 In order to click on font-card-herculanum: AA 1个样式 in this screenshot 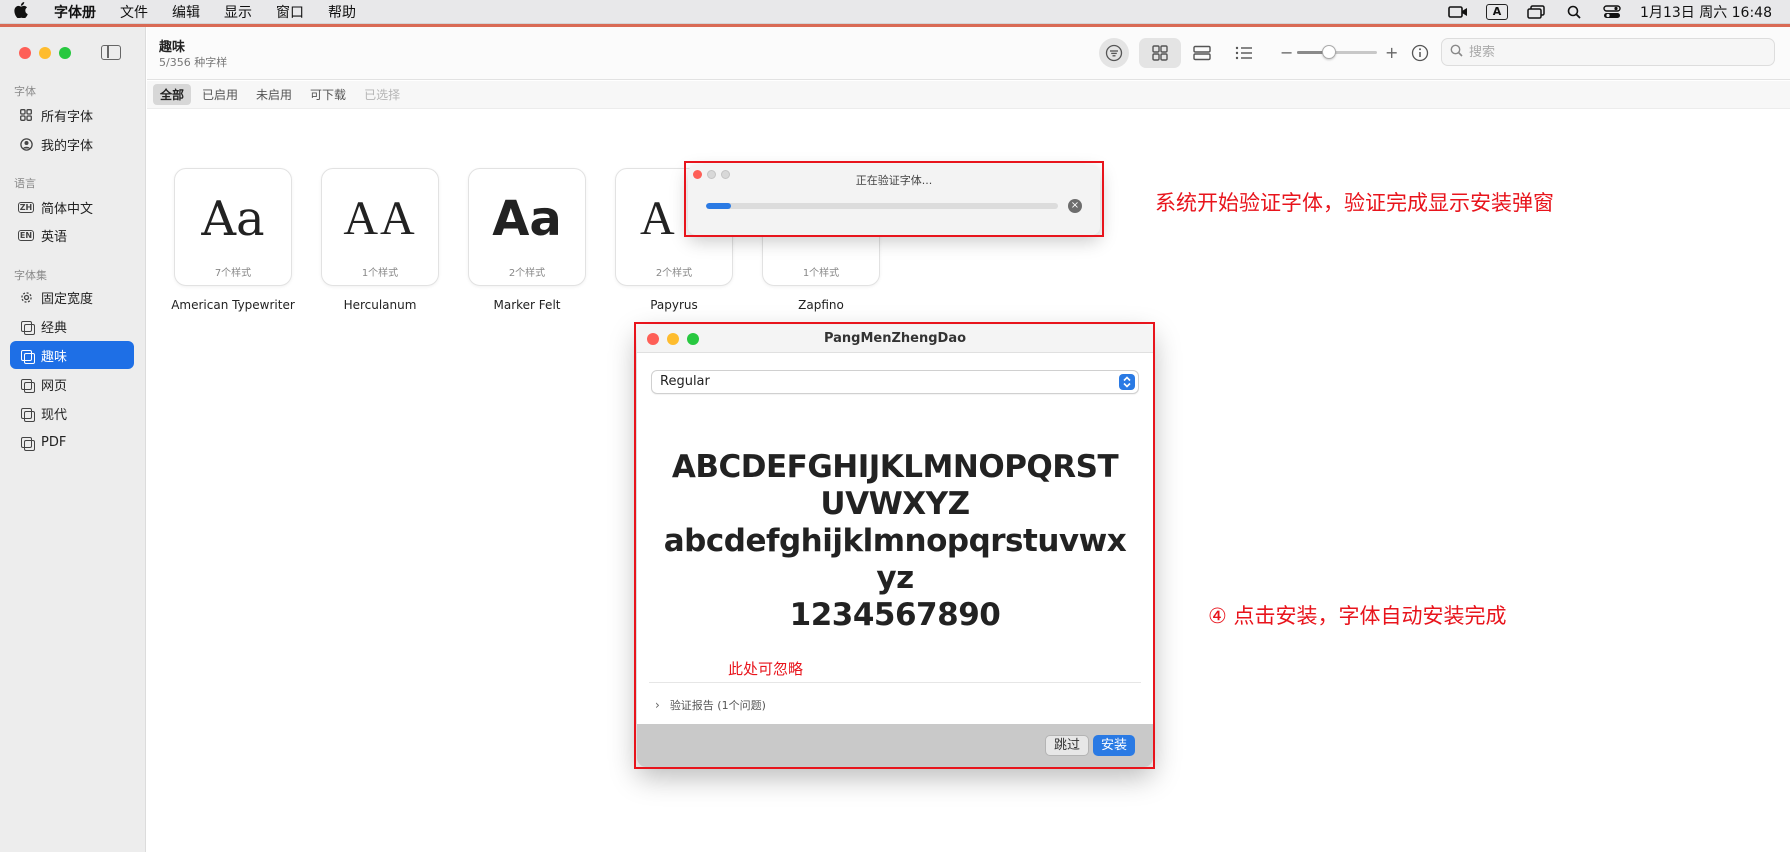, I will do `click(380, 227)`.